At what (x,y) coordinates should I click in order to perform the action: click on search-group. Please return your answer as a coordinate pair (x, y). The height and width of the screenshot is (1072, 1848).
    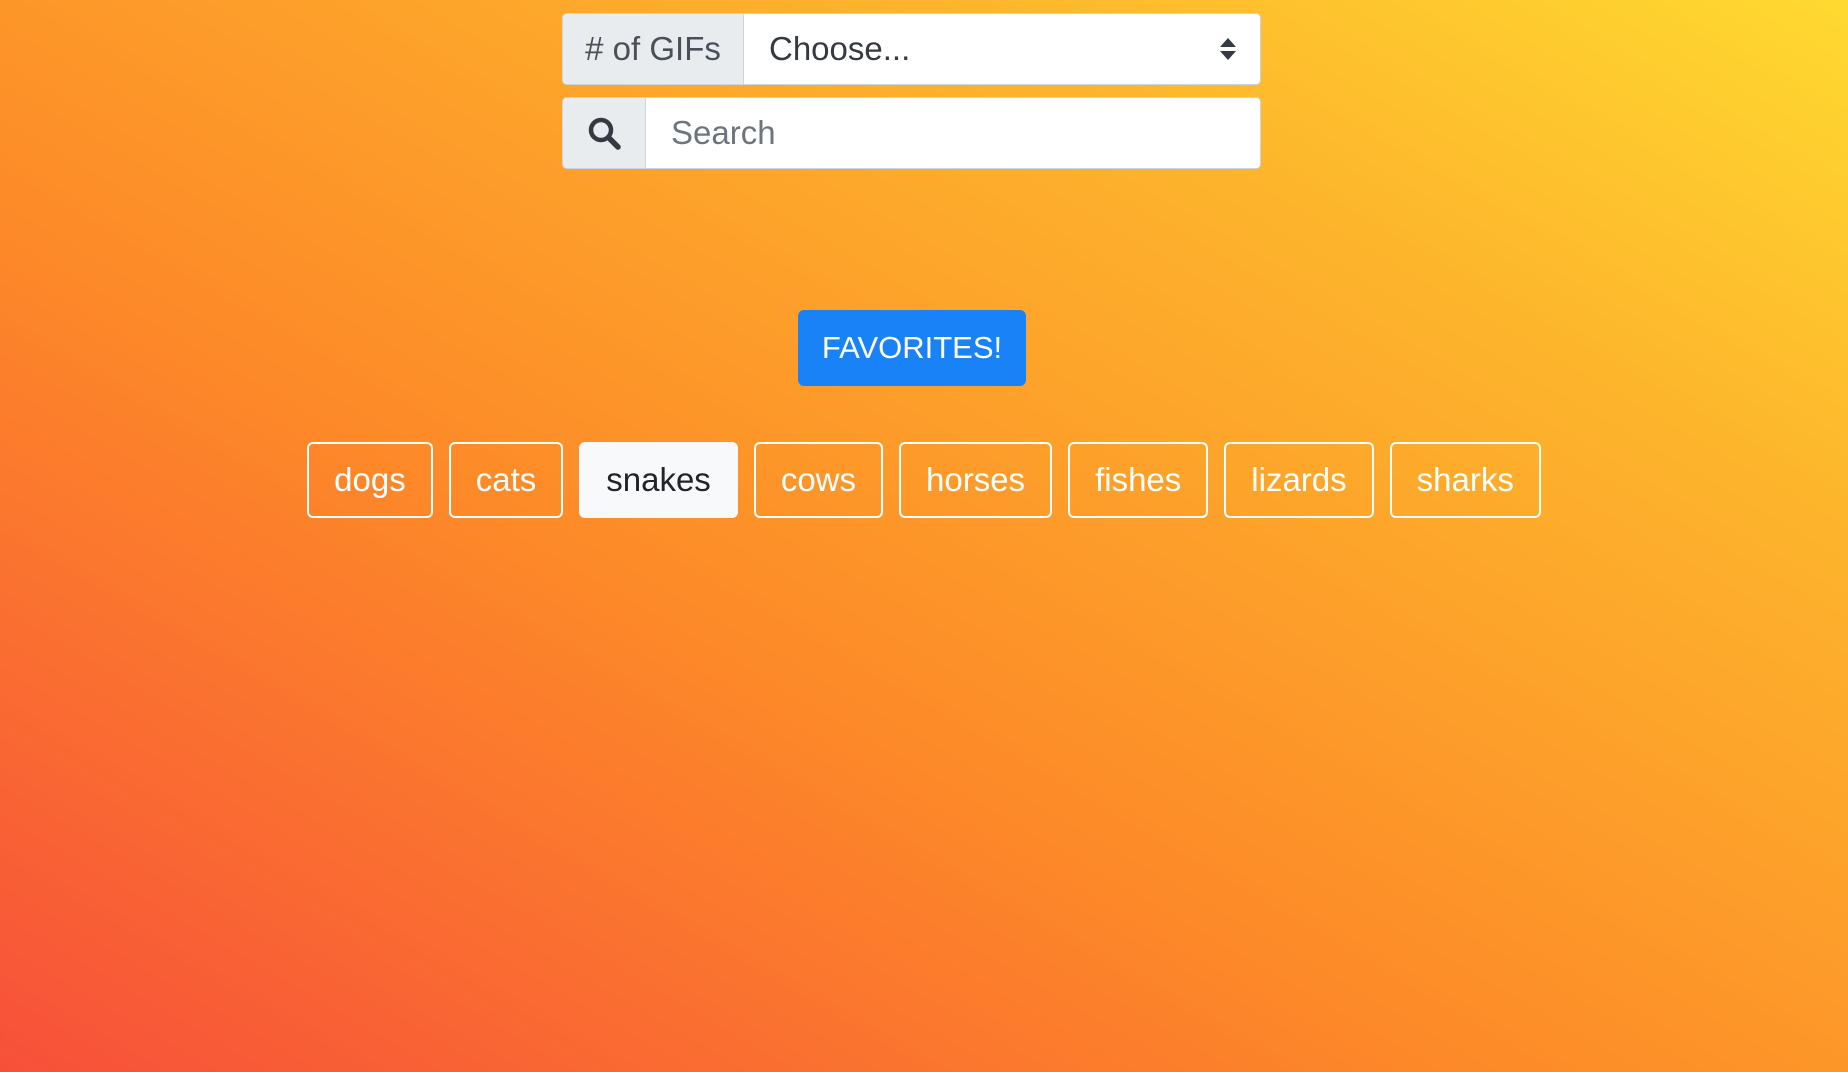
    Looking at the image, I should click on (911, 133).